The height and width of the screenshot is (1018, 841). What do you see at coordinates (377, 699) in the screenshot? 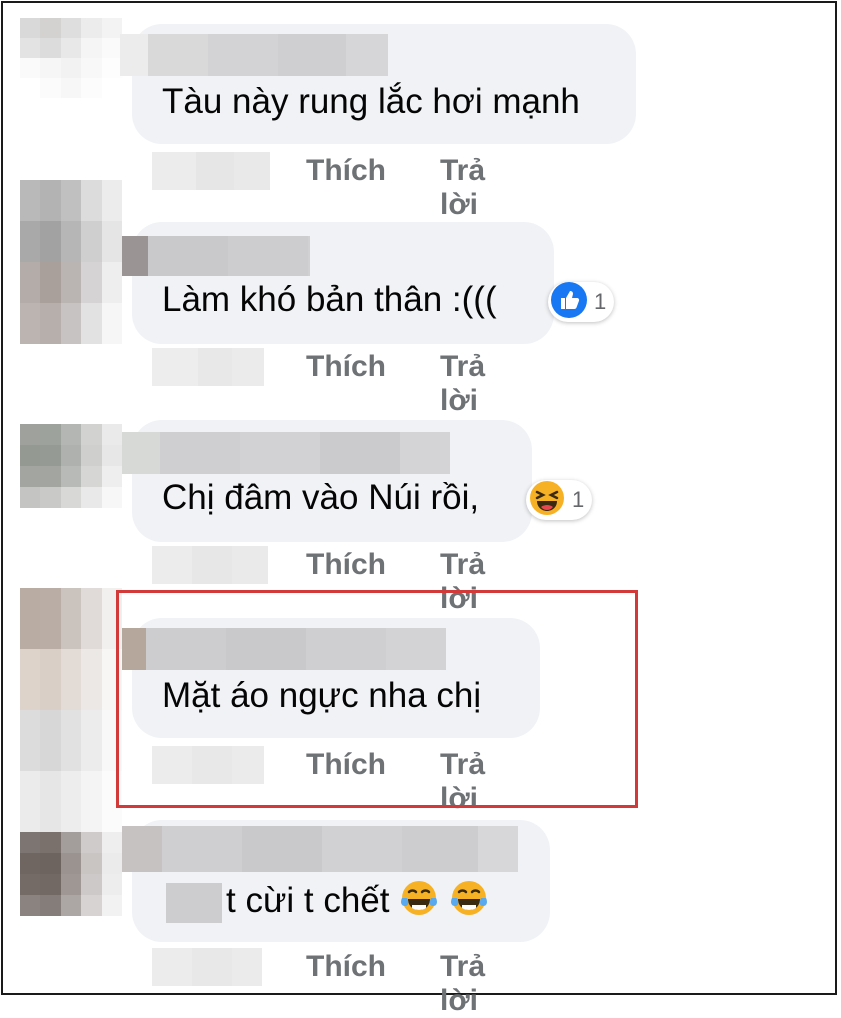
I see `highlight-box` at bounding box center [377, 699].